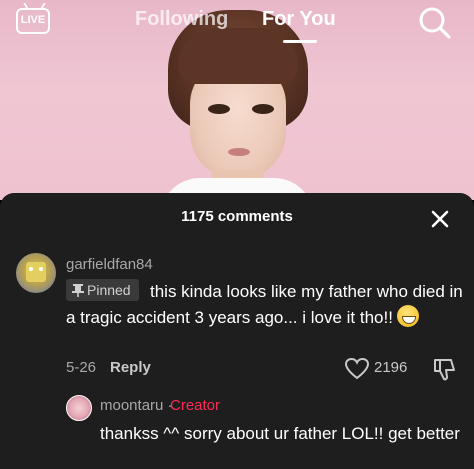 This screenshot has height=469, width=474. Describe the element at coordinates (391, 367) in the screenshot. I see `like-count: 2196` at that location.